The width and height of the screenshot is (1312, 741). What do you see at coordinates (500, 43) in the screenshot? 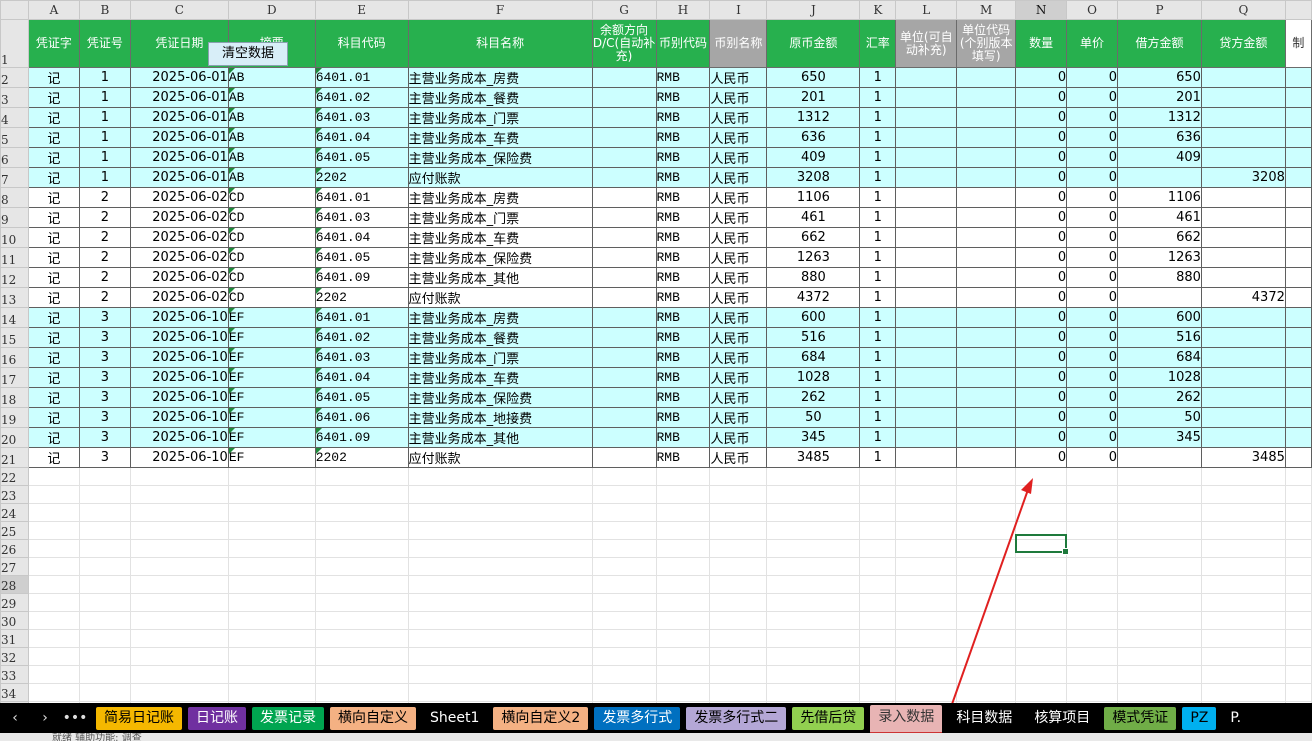
I see `column-title-cell: 科目名称` at bounding box center [500, 43].